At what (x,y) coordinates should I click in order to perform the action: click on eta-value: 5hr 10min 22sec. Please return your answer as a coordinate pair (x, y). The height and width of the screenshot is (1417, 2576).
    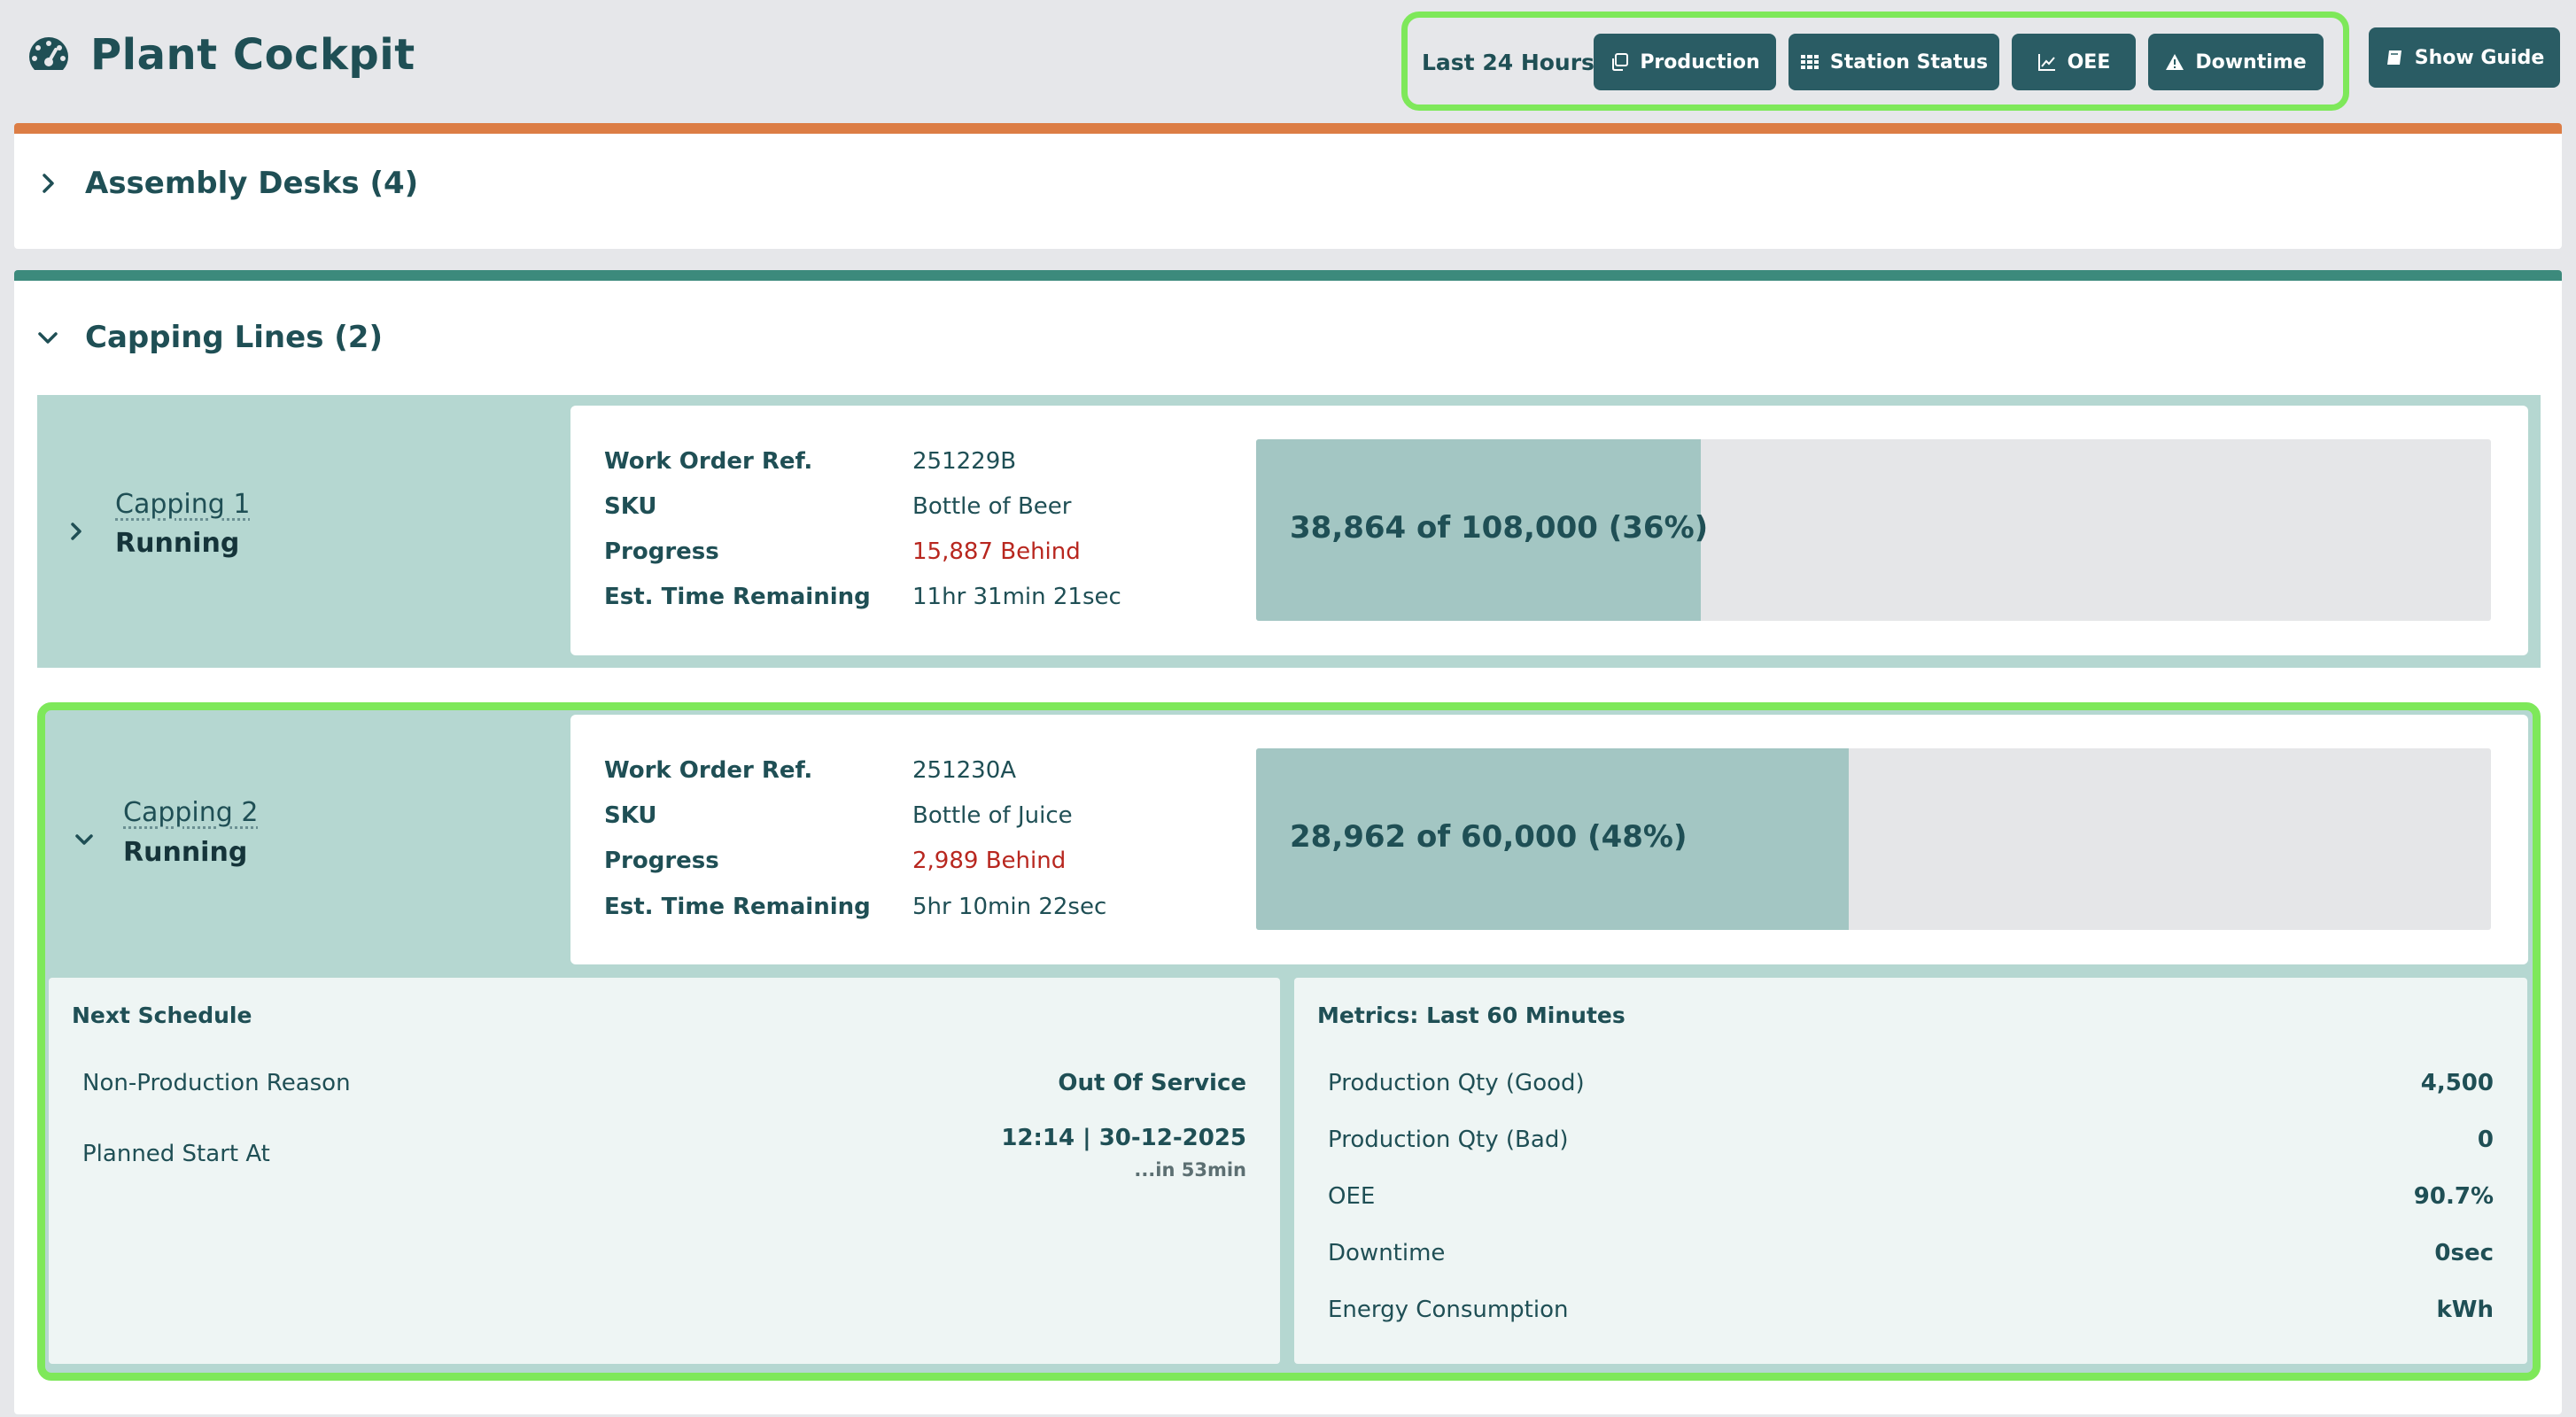
    Looking at the image, I should click on (1009, 907).